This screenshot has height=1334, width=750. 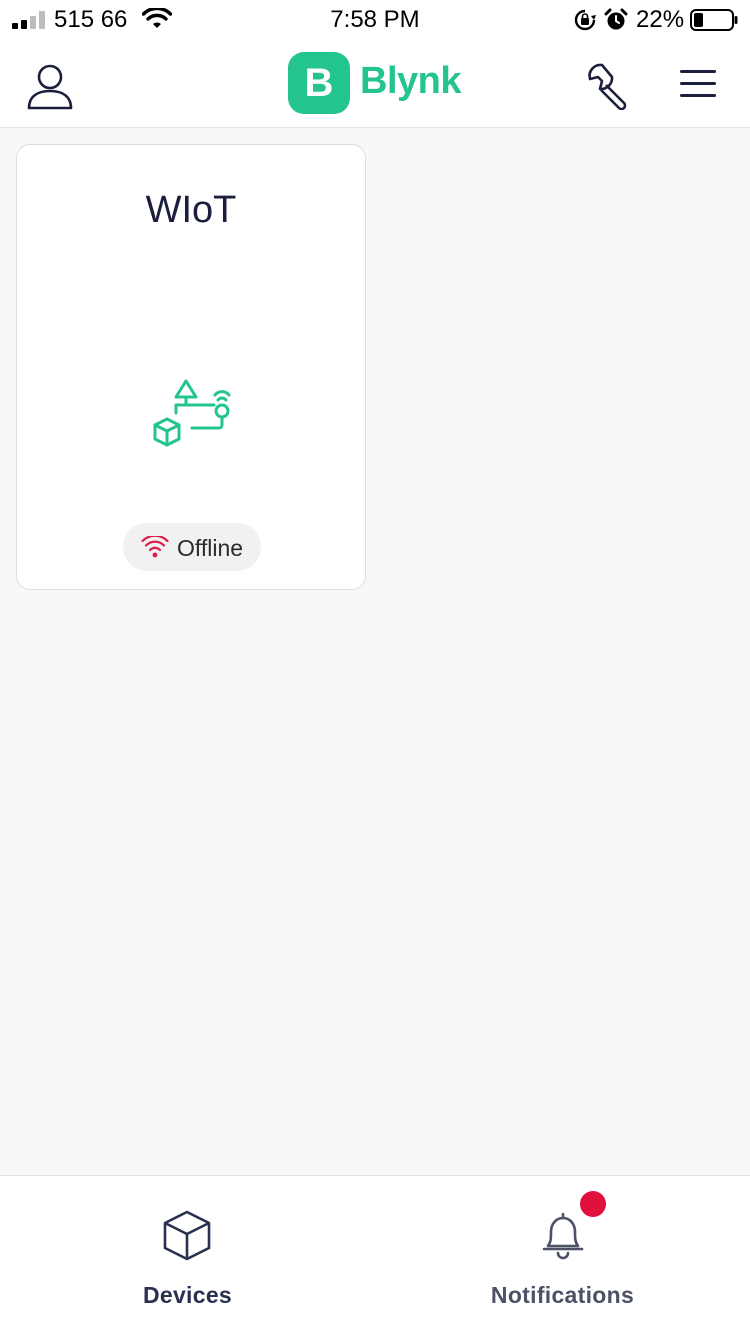 What do you see at coordinates (699, 84) in the screenshot?
I see `hamburger-menu-icon` at bounding box center [699, 84].